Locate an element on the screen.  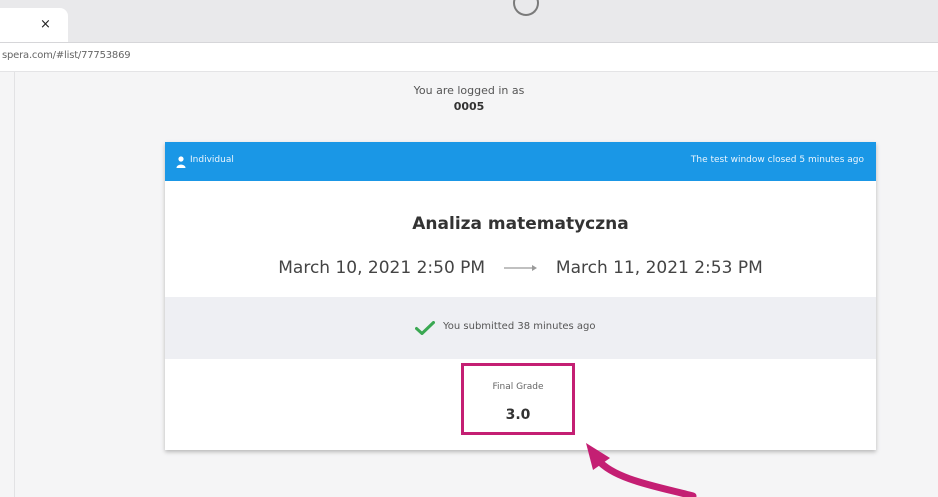
url-text: spera.com/#list/77753869 is located at coordinates (66, 55).